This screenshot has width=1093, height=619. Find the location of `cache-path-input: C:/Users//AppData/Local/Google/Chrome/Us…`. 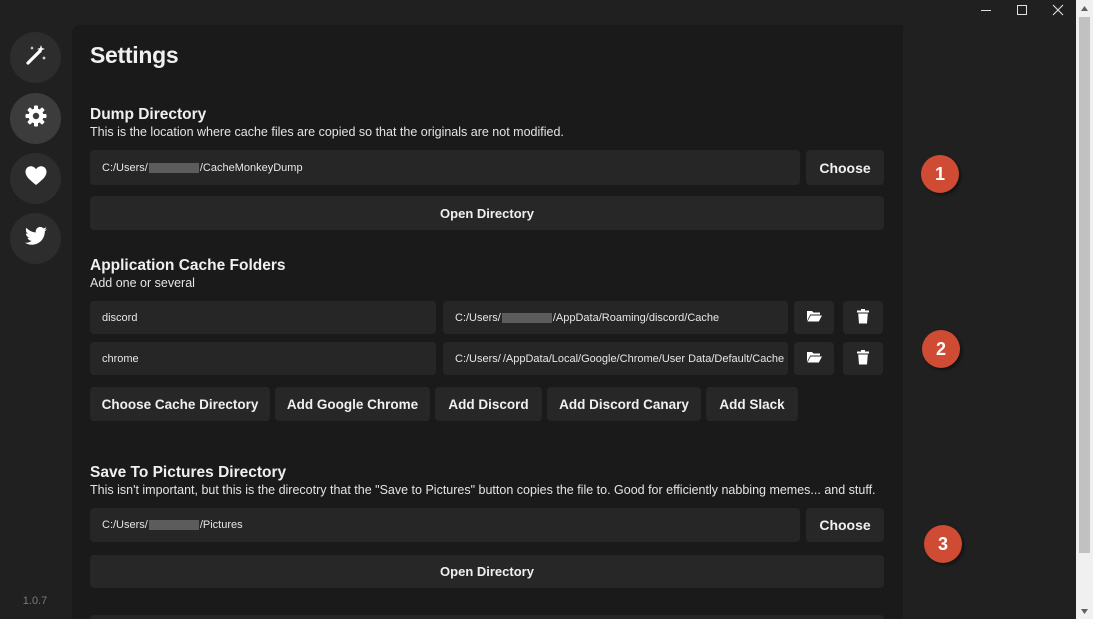

cache-path-input: C:/Users//AppData/Local/Google/Chrome/Us… is located at coordinates (615, 358).